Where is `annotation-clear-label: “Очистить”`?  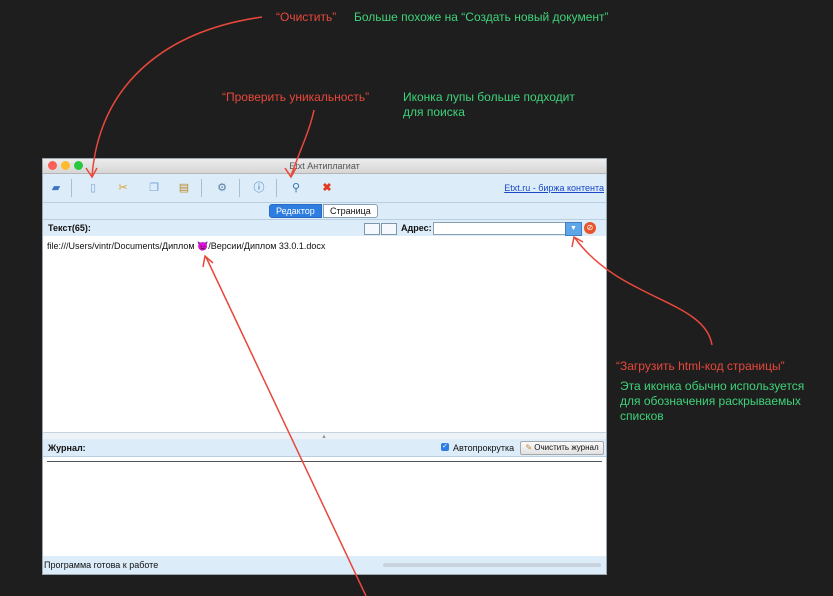
annotation-clear-label: “Очистить” is located at coordinates (306, 17).